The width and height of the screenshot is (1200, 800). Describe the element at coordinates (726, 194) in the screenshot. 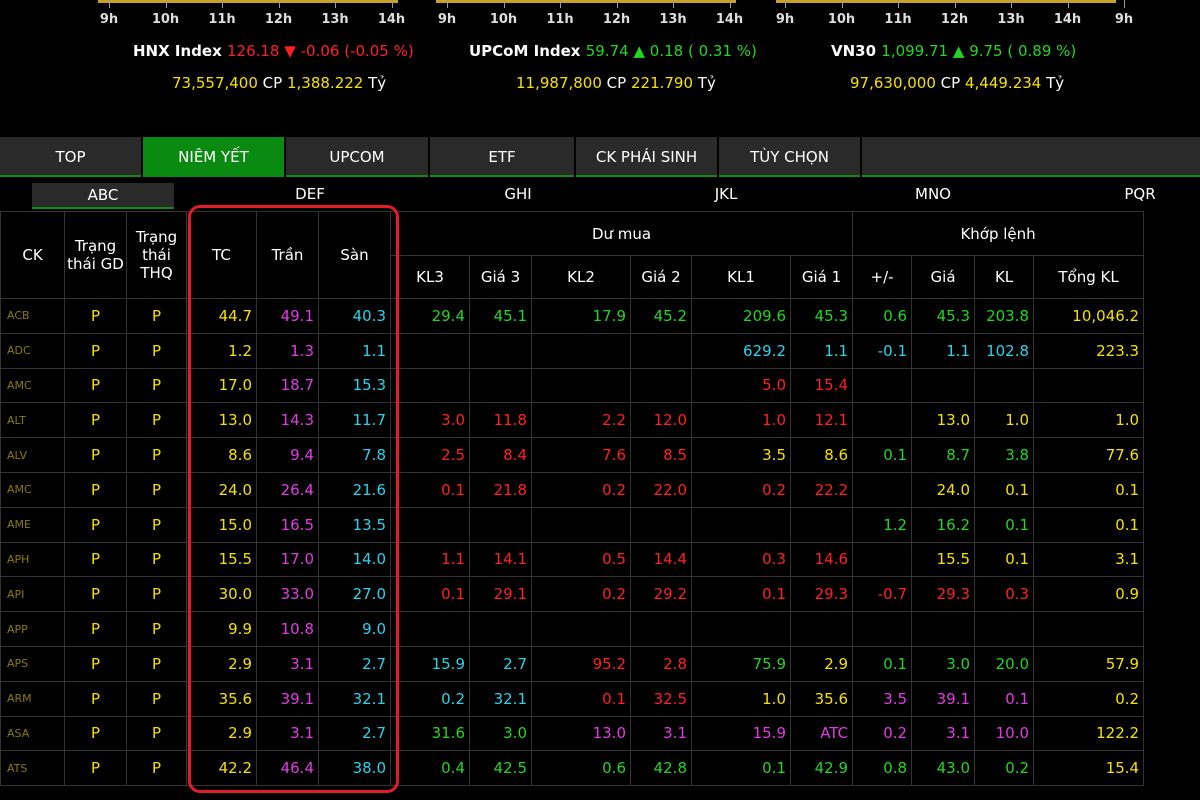

I see `subtab-jkl: JKL` at that location.